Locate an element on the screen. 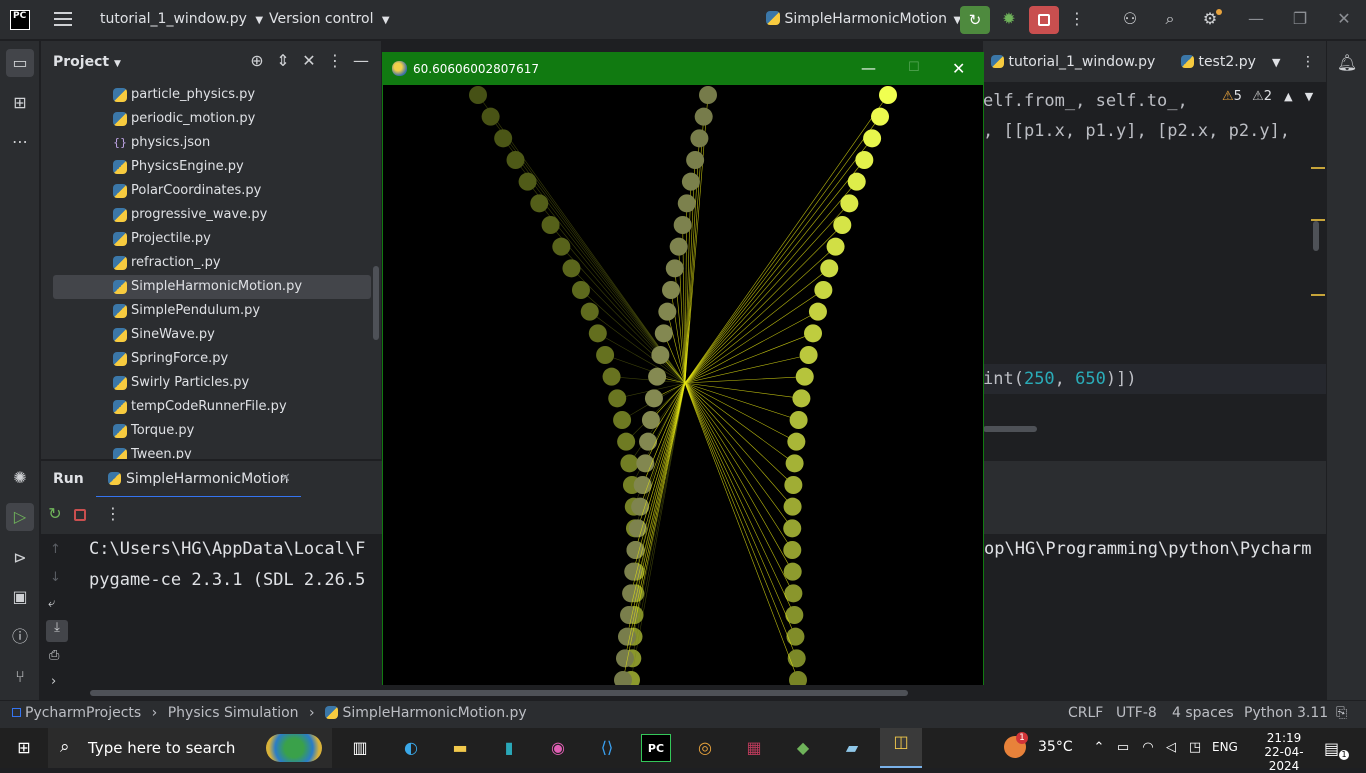 The width and height of the screenshot is (1366, 773). indent-indicator: 4 spaces is located at coordinates (1203, 713).